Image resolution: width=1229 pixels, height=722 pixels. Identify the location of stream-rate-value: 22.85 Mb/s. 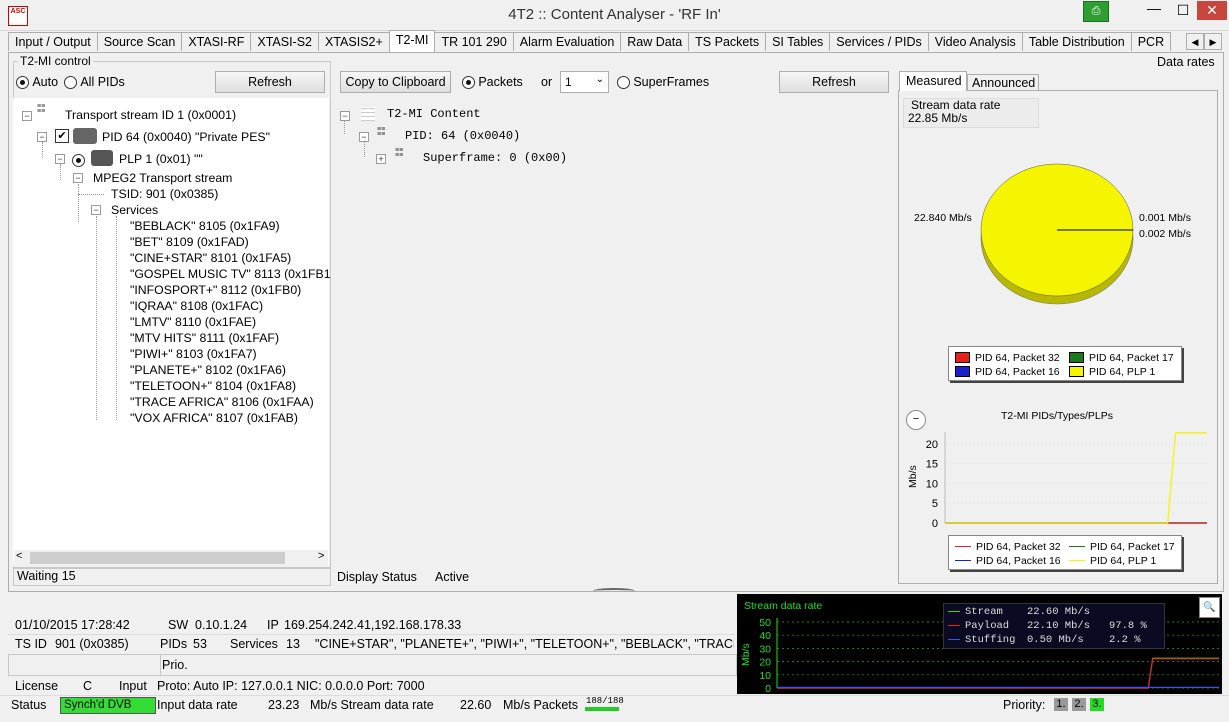
(937, 118).